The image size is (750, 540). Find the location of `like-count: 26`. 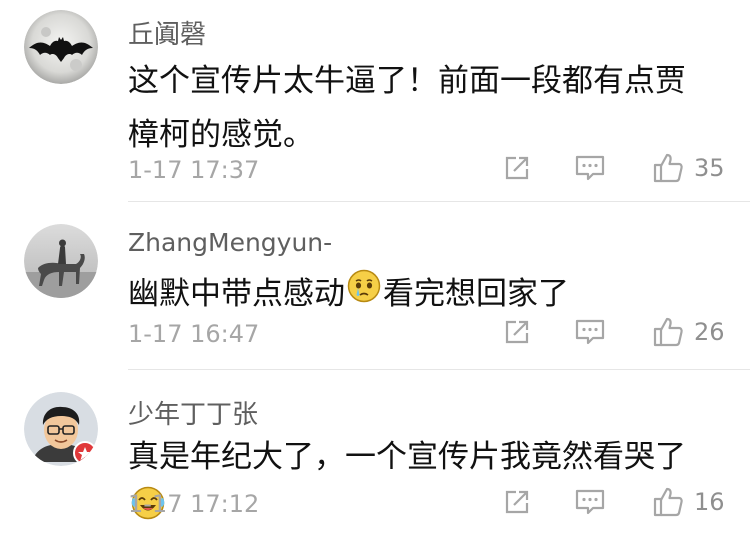

like-count: 26 is located at coordinates (709, 332).